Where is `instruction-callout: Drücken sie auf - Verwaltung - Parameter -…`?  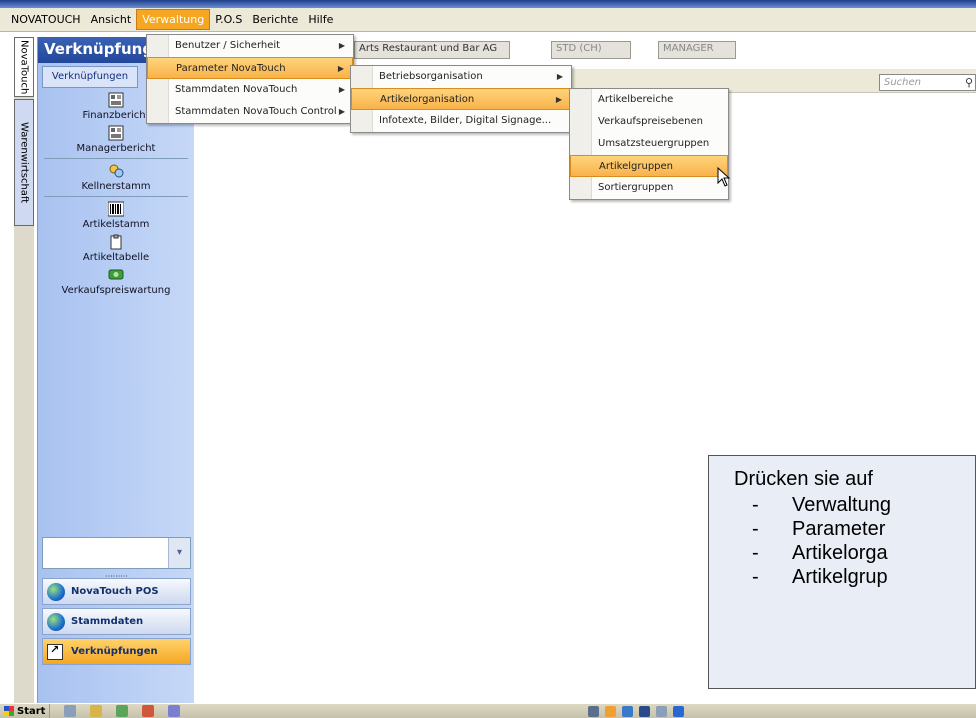 instruction-callout: Drücken sie auf - Verwaltung - Parameter -… is located at coordinates (842, 572).